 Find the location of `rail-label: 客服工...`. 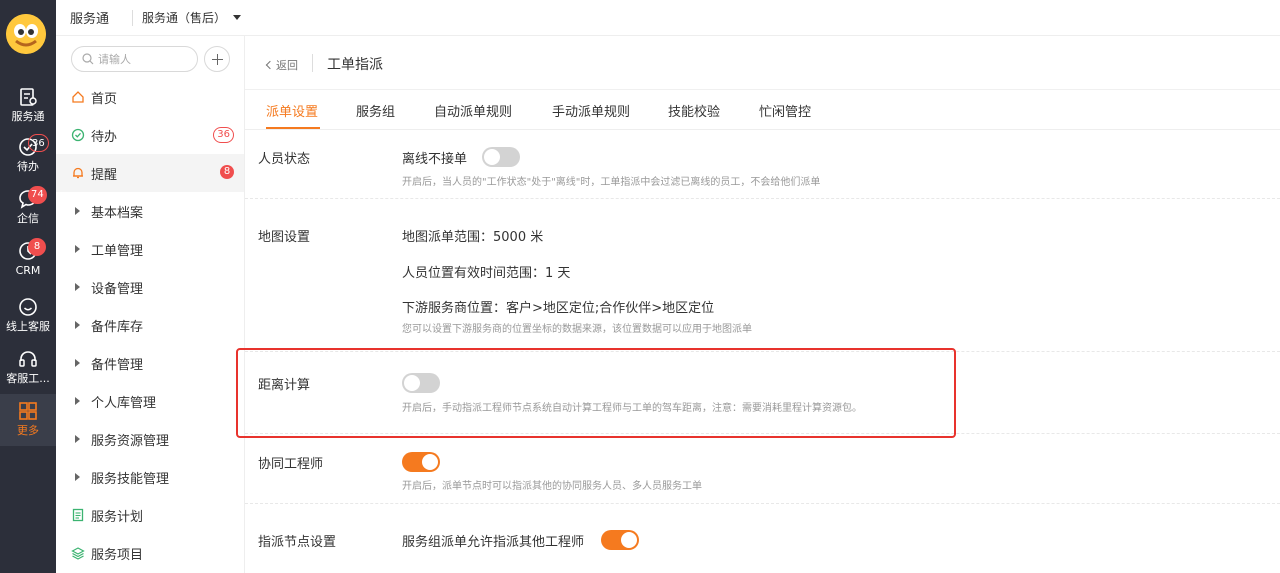

rail-label: 客服工... is located at coordinates (28, 378).